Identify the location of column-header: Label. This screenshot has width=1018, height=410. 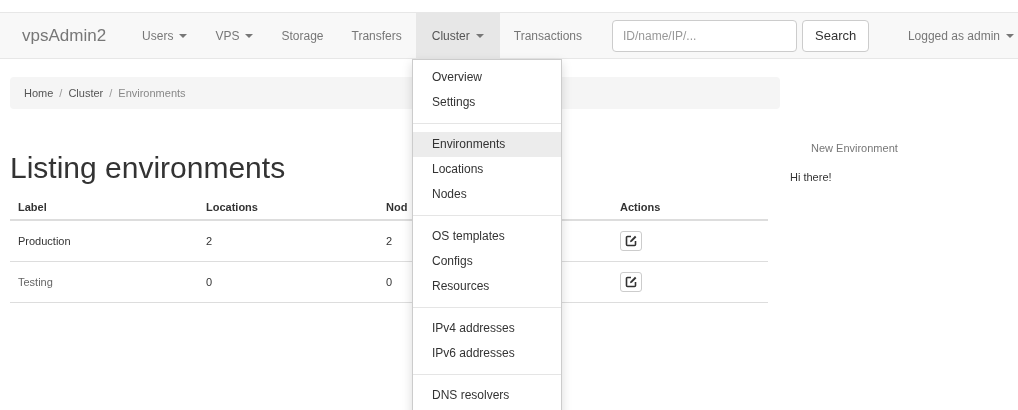
(32, 207).